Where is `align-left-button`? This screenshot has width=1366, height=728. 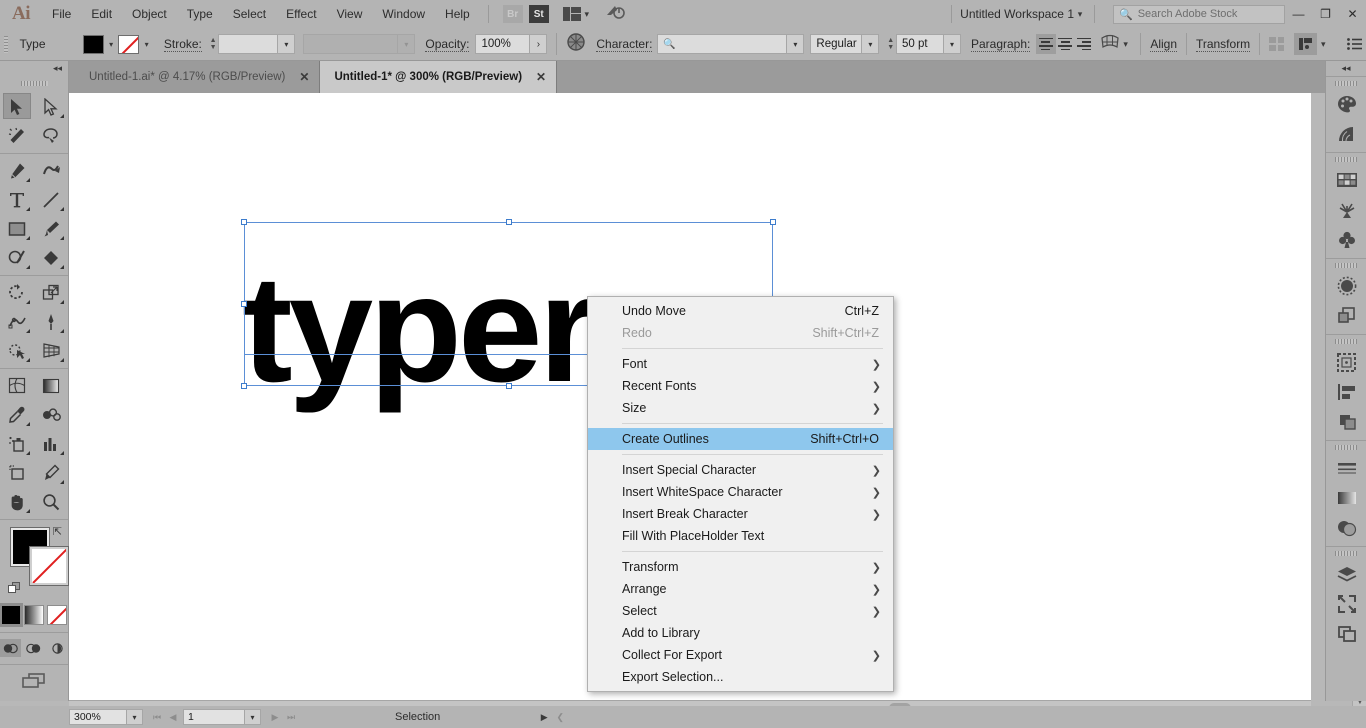 align-left-button is located at coordinates (1046, 44).